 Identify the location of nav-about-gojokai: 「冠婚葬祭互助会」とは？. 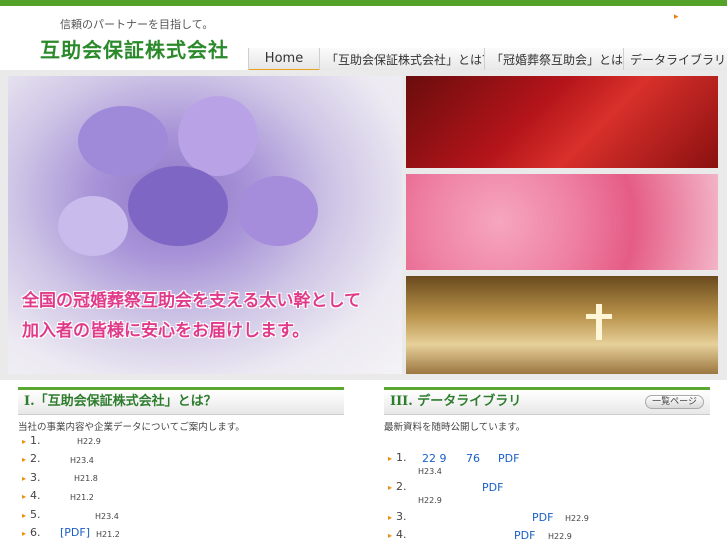
(559, 60).